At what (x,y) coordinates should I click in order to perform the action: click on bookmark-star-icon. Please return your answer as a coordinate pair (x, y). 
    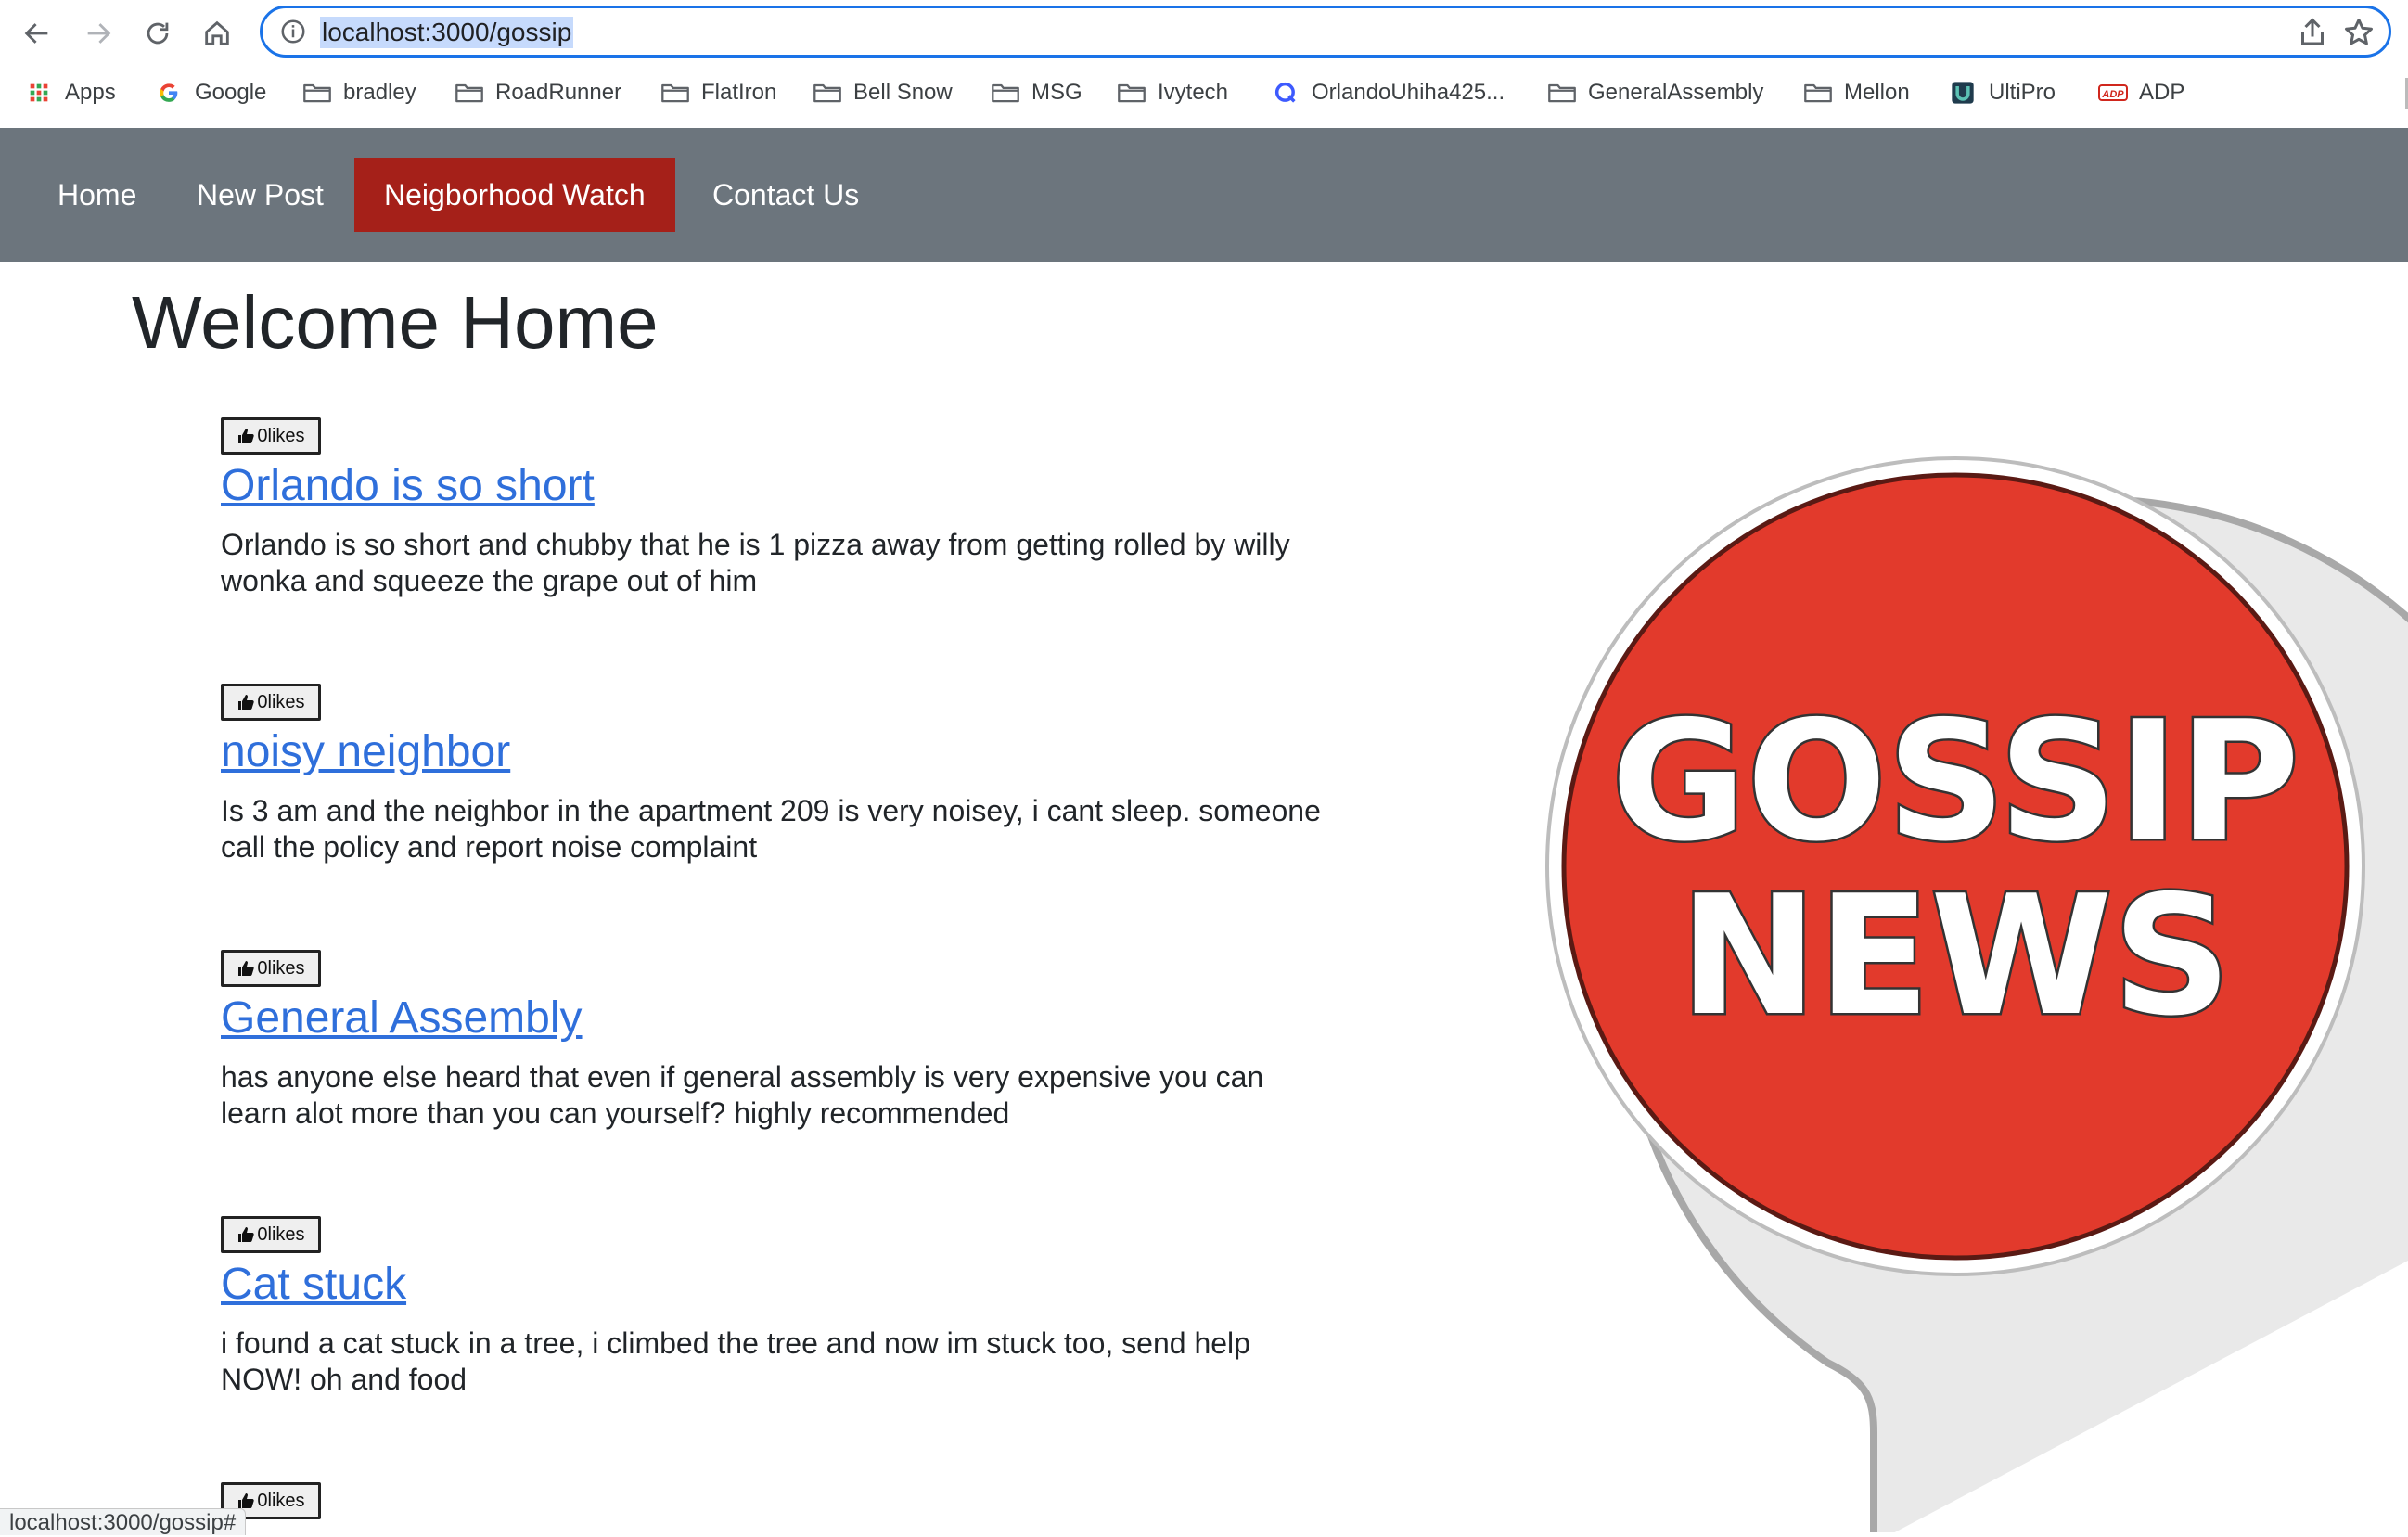
    Looking at the image, I should click on (2359, 32).